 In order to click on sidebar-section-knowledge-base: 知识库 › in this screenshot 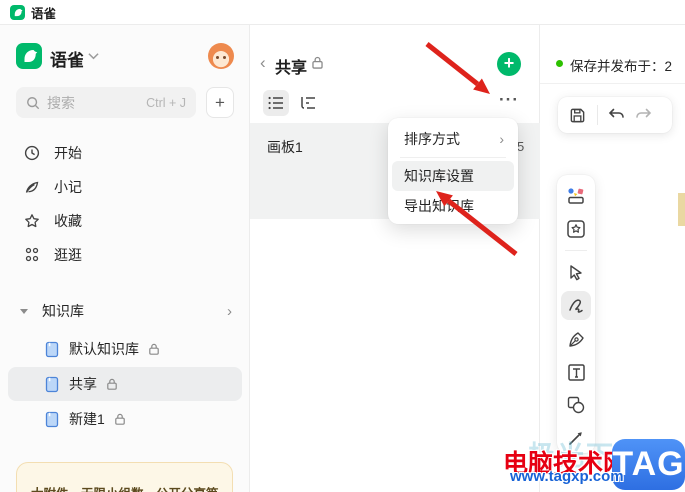, I will do `click(125, 311)`.